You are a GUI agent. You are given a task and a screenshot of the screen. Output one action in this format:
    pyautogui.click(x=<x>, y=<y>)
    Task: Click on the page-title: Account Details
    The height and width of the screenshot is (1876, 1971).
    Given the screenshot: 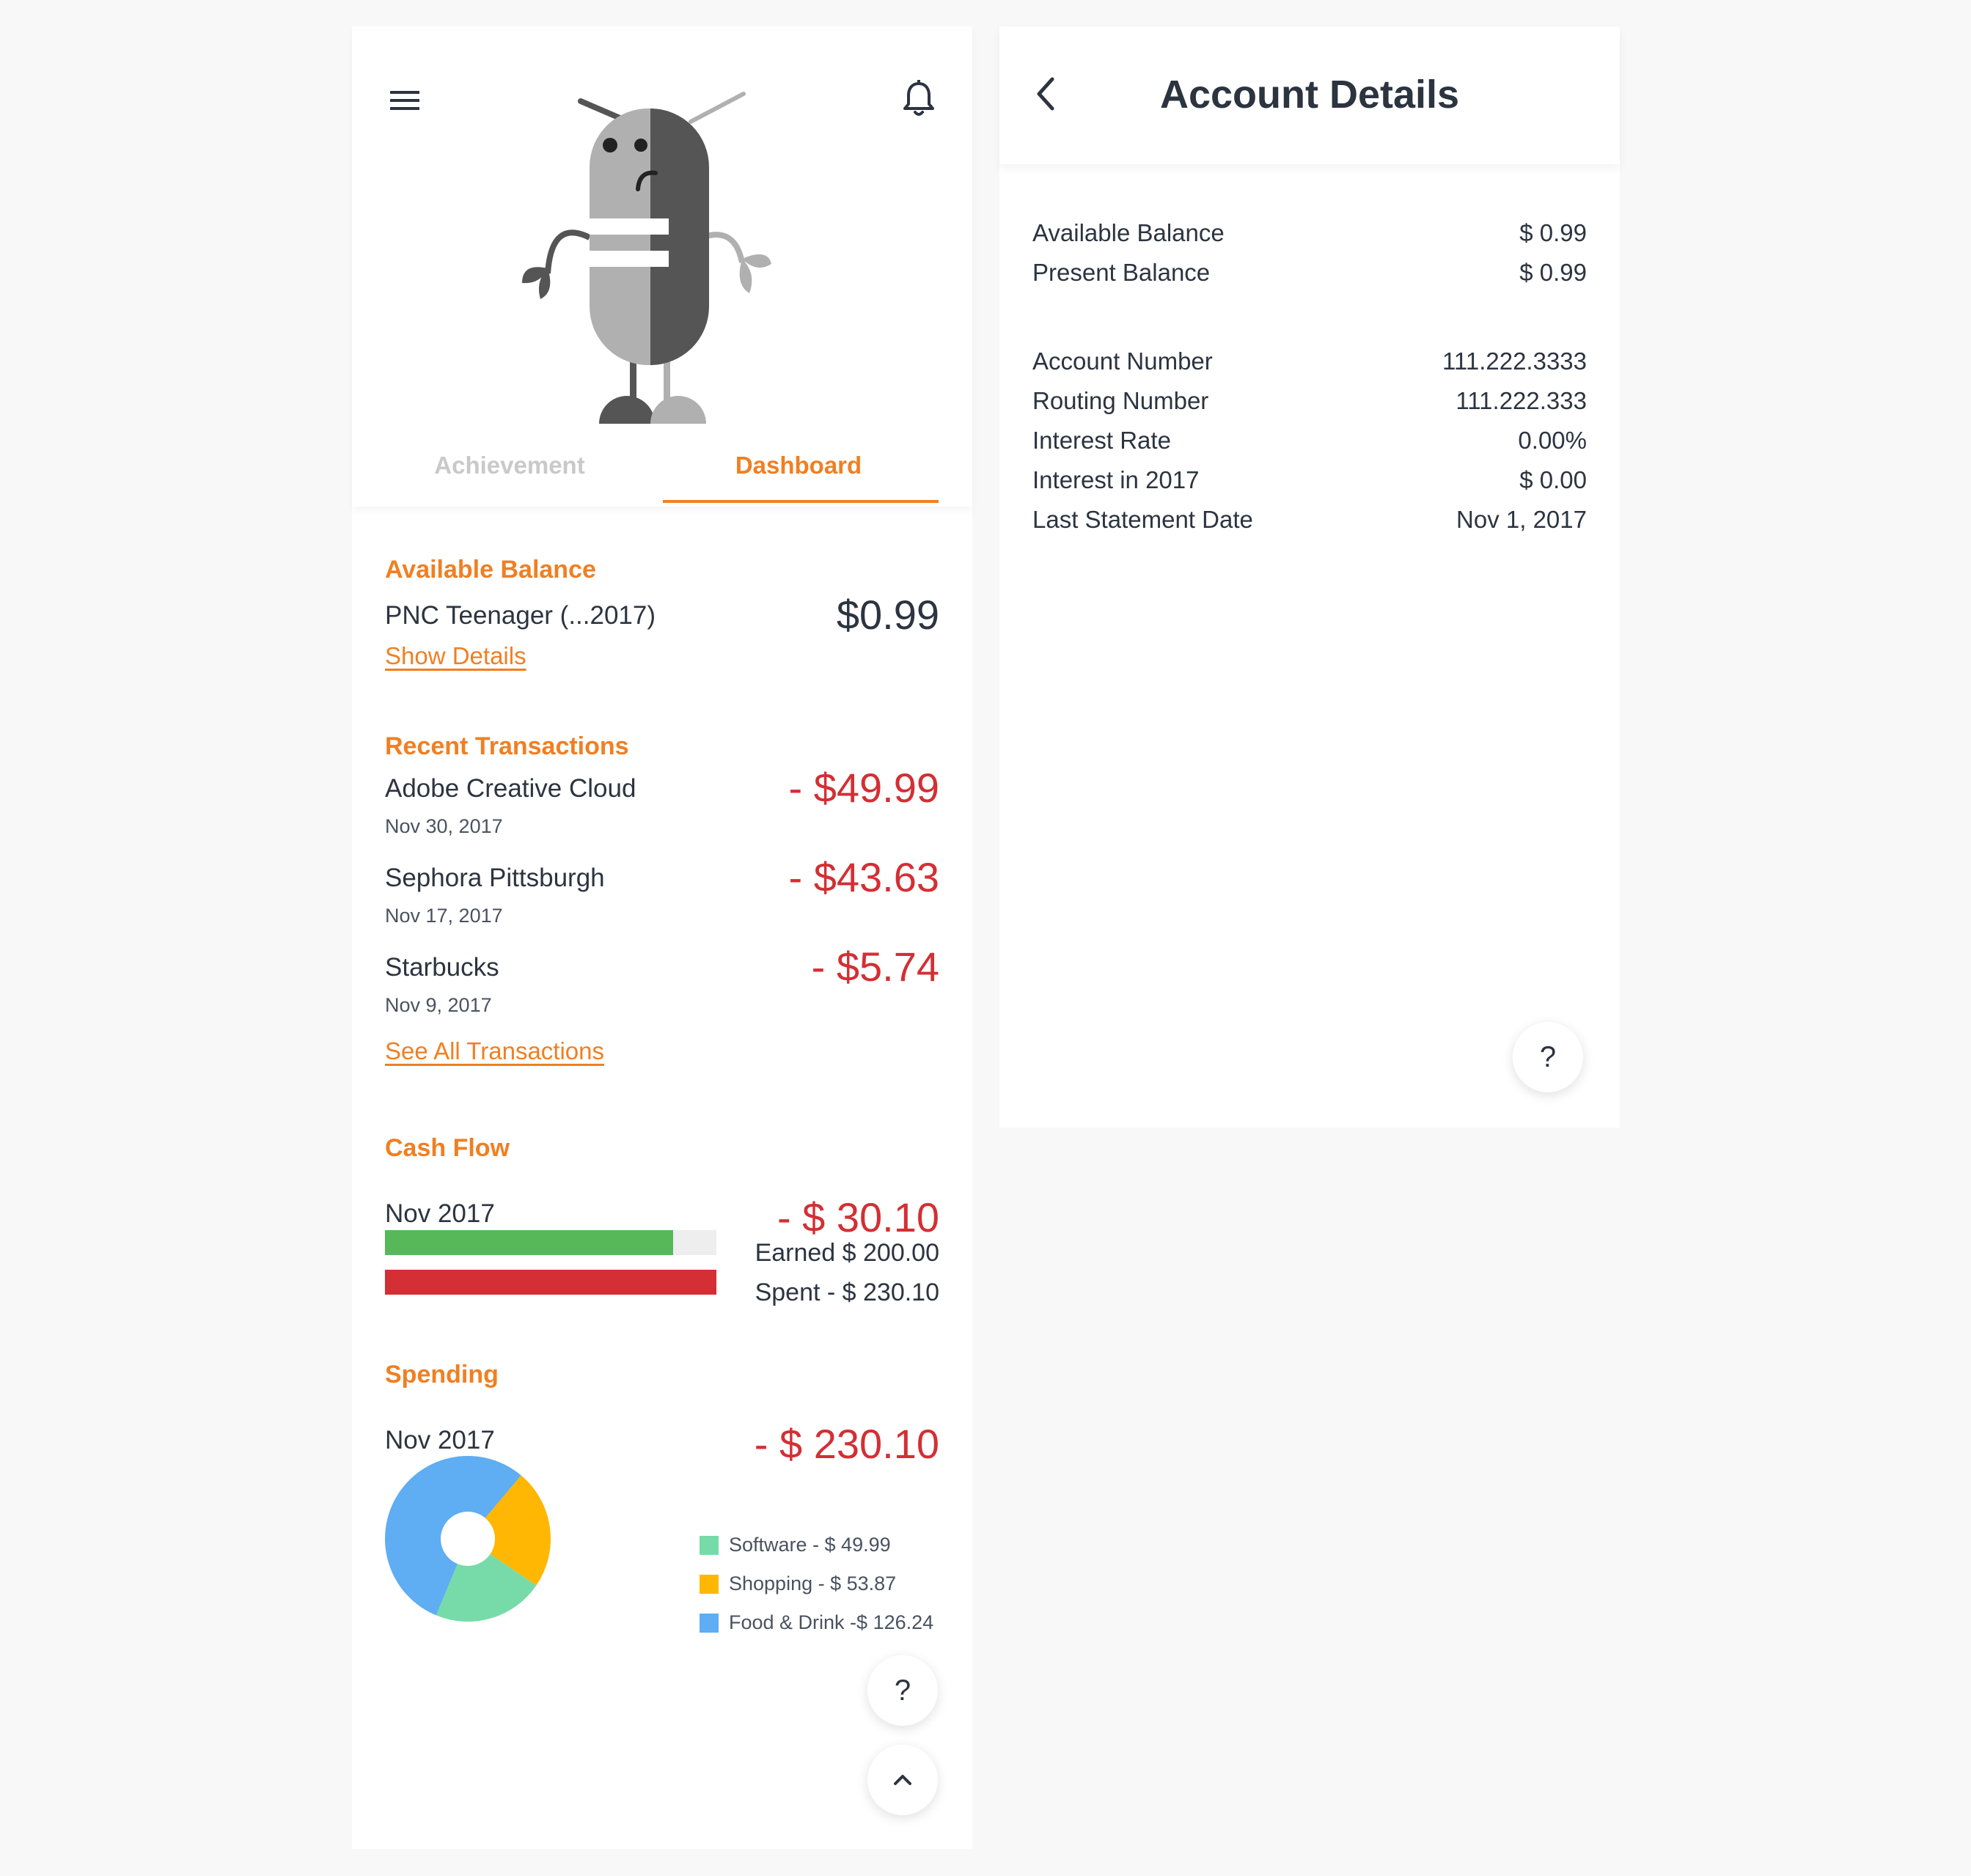 What is the action you would take?
    pyautogui.click(x=1309, y=95)
    